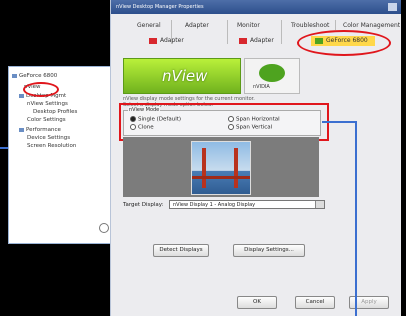 Image resolution: width=406 pixels, height=316 pixels. I want to click on nvidia-banner: nVIDIA, so click(272, 76).